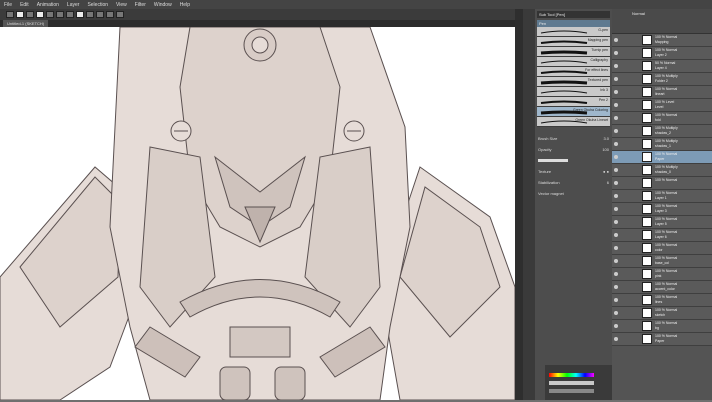  What do you see at coordinates (120, 14) in the screenshot?
I see `fill-icon` at bounding box center [120, 14].